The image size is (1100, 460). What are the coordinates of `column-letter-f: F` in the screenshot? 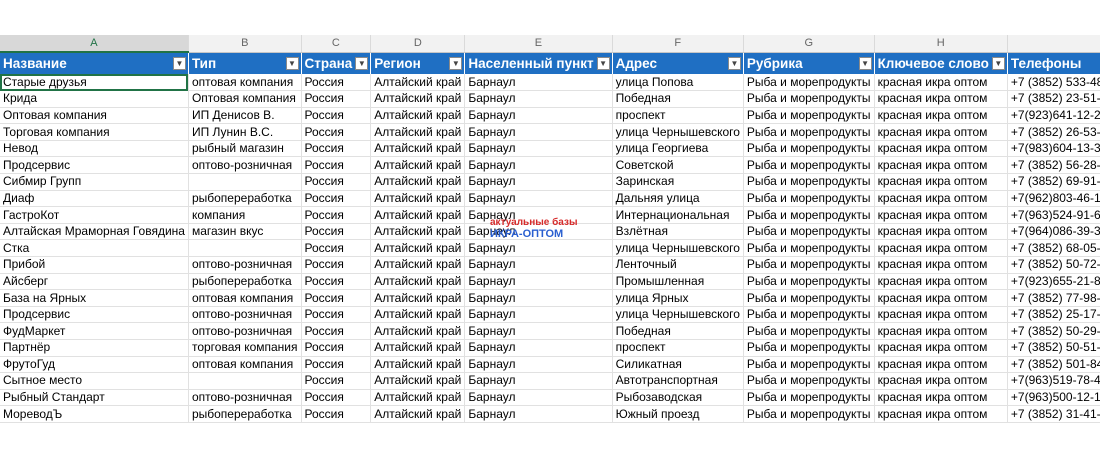 It's located at (678, 44).